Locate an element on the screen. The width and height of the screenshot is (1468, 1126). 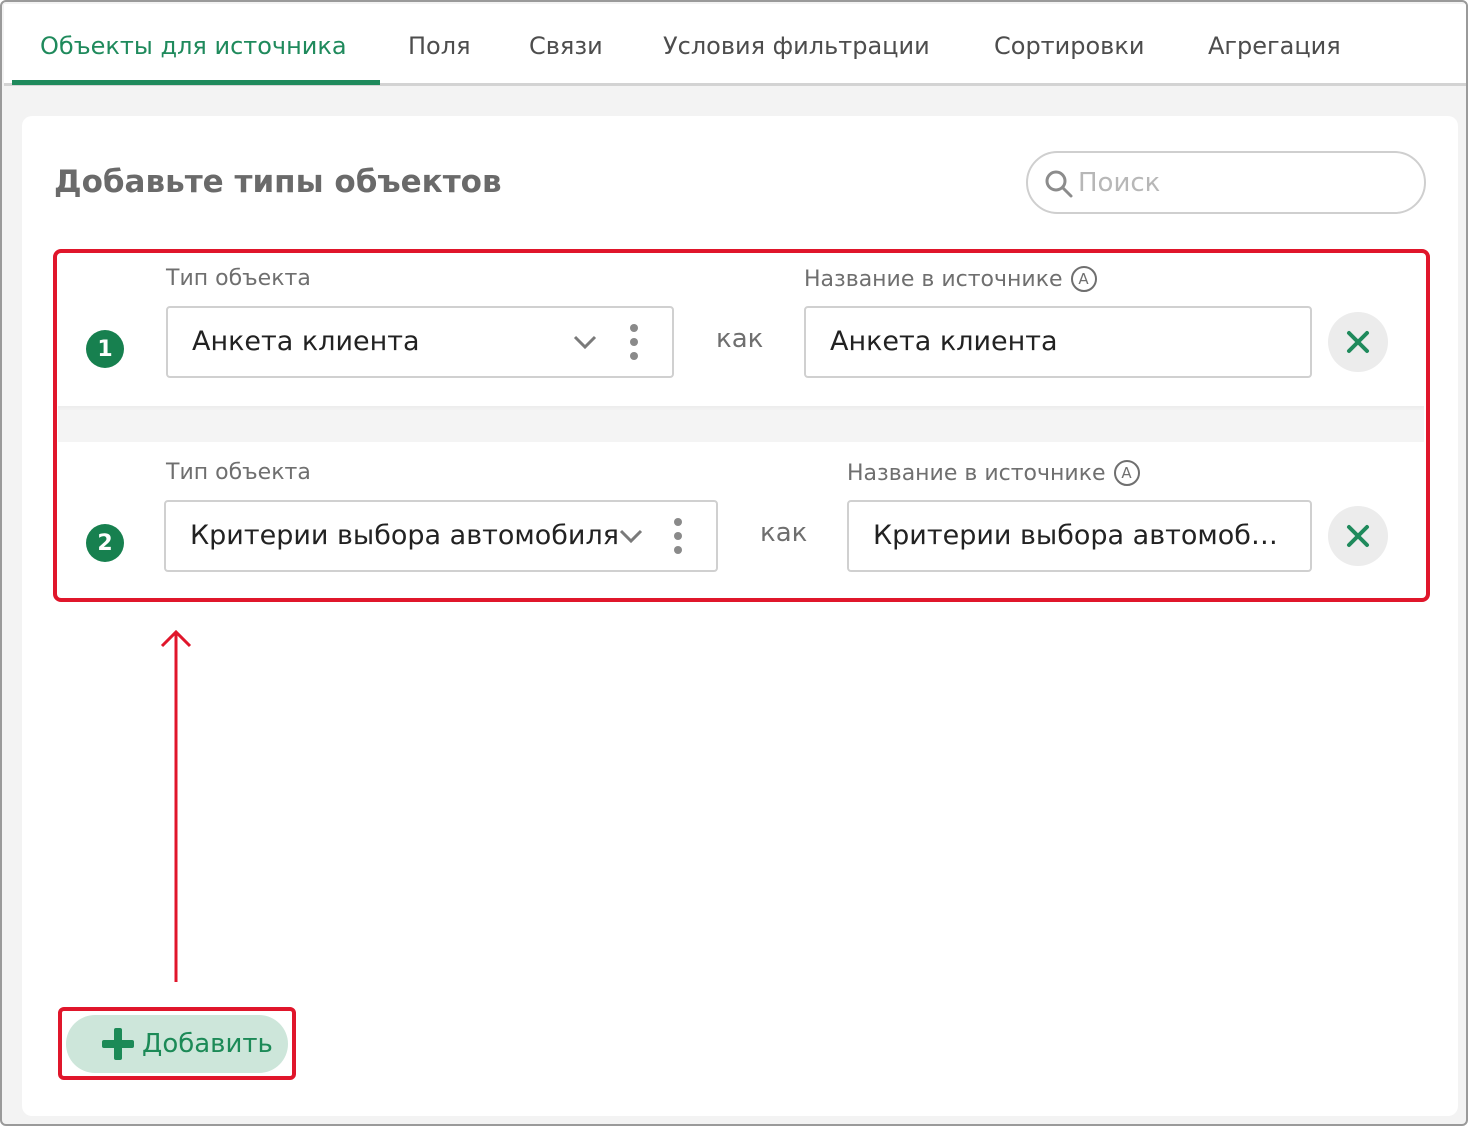
tab-sortings: Сортировки is located at coordinates (1069, 46).